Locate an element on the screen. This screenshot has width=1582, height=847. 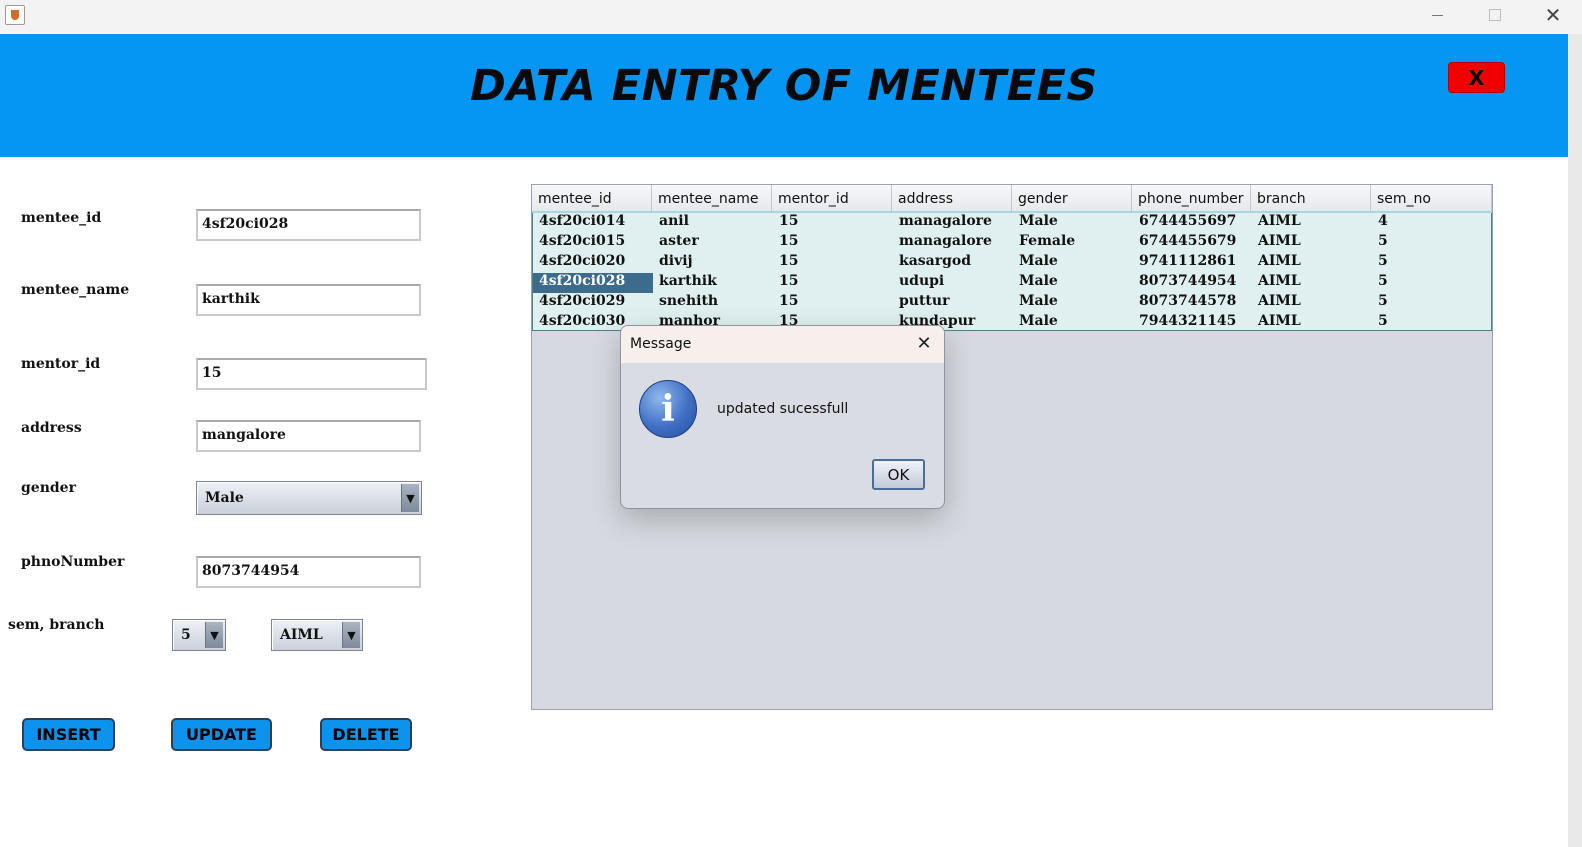
column-header: sem_no is located at coordinates (1431, 199).